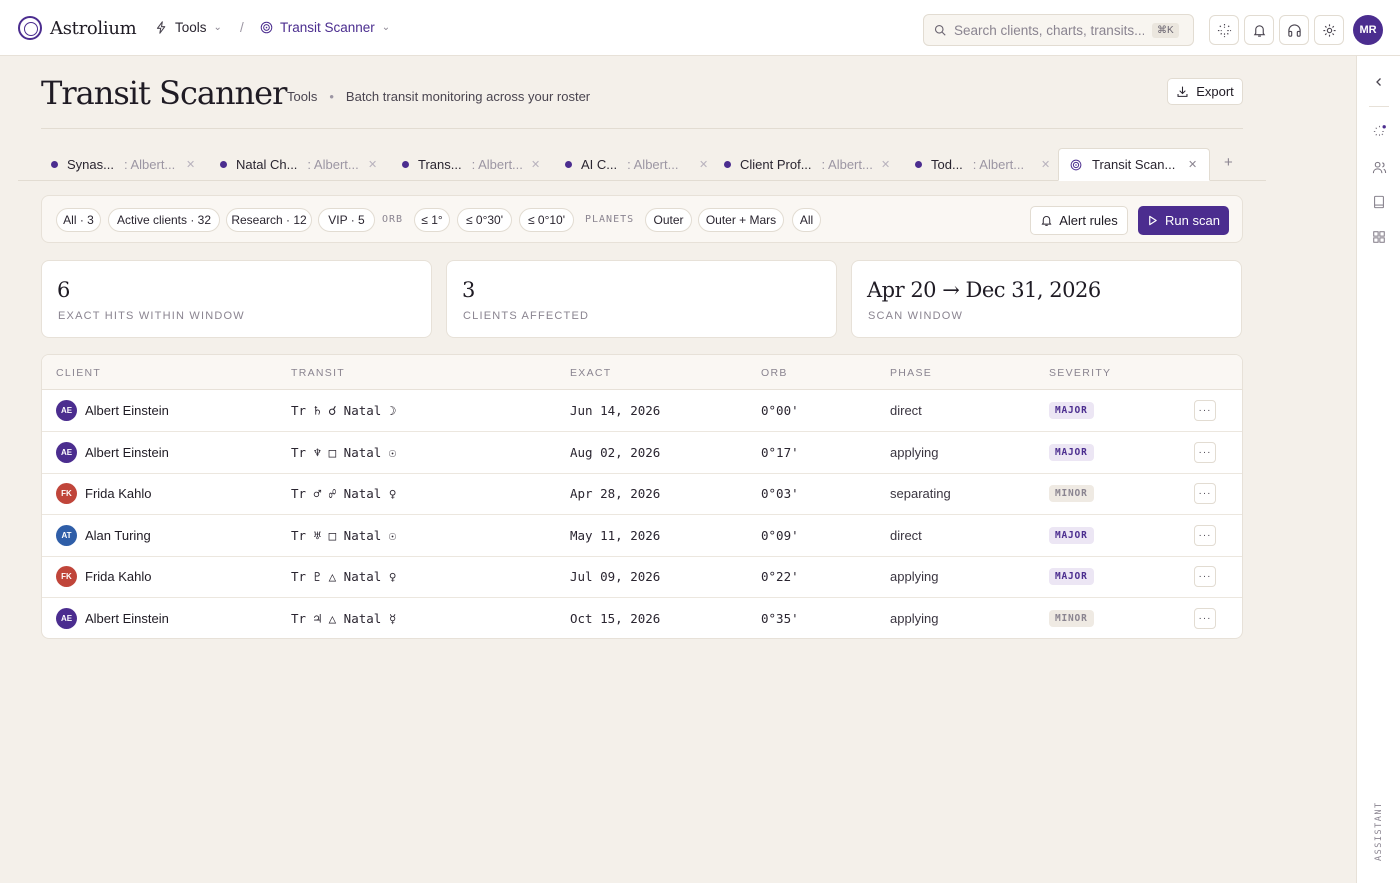  Describe the element at coordinates (1379, 106) in the screenshot. I see `rail-divider` at that location.